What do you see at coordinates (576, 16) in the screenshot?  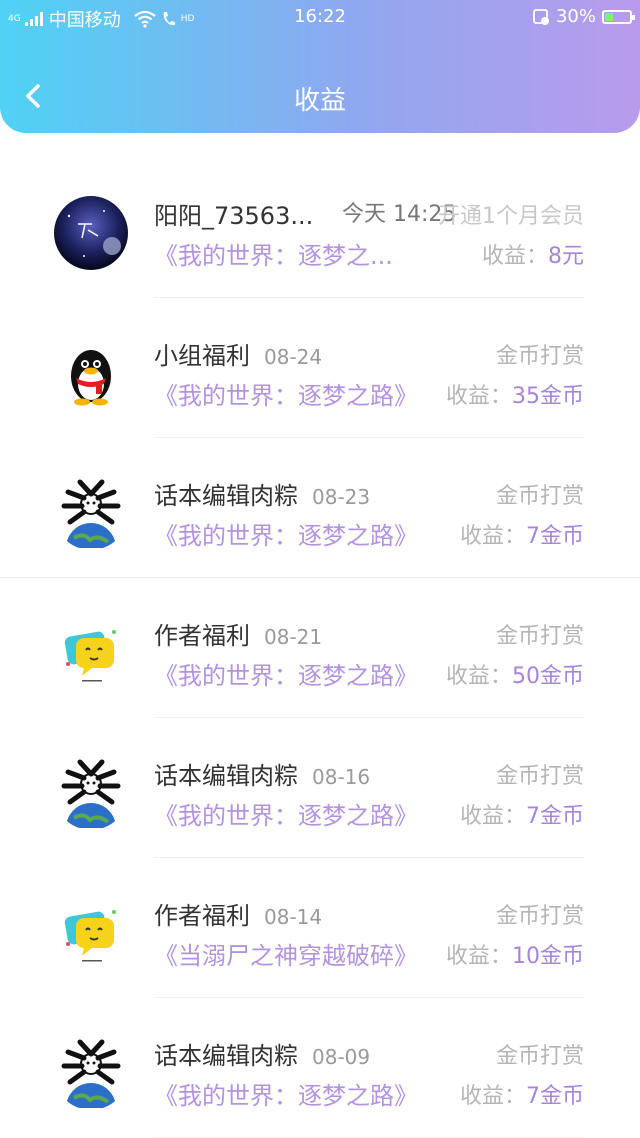 I see `battery-percent: 30%` at bounding box center [576, 16].